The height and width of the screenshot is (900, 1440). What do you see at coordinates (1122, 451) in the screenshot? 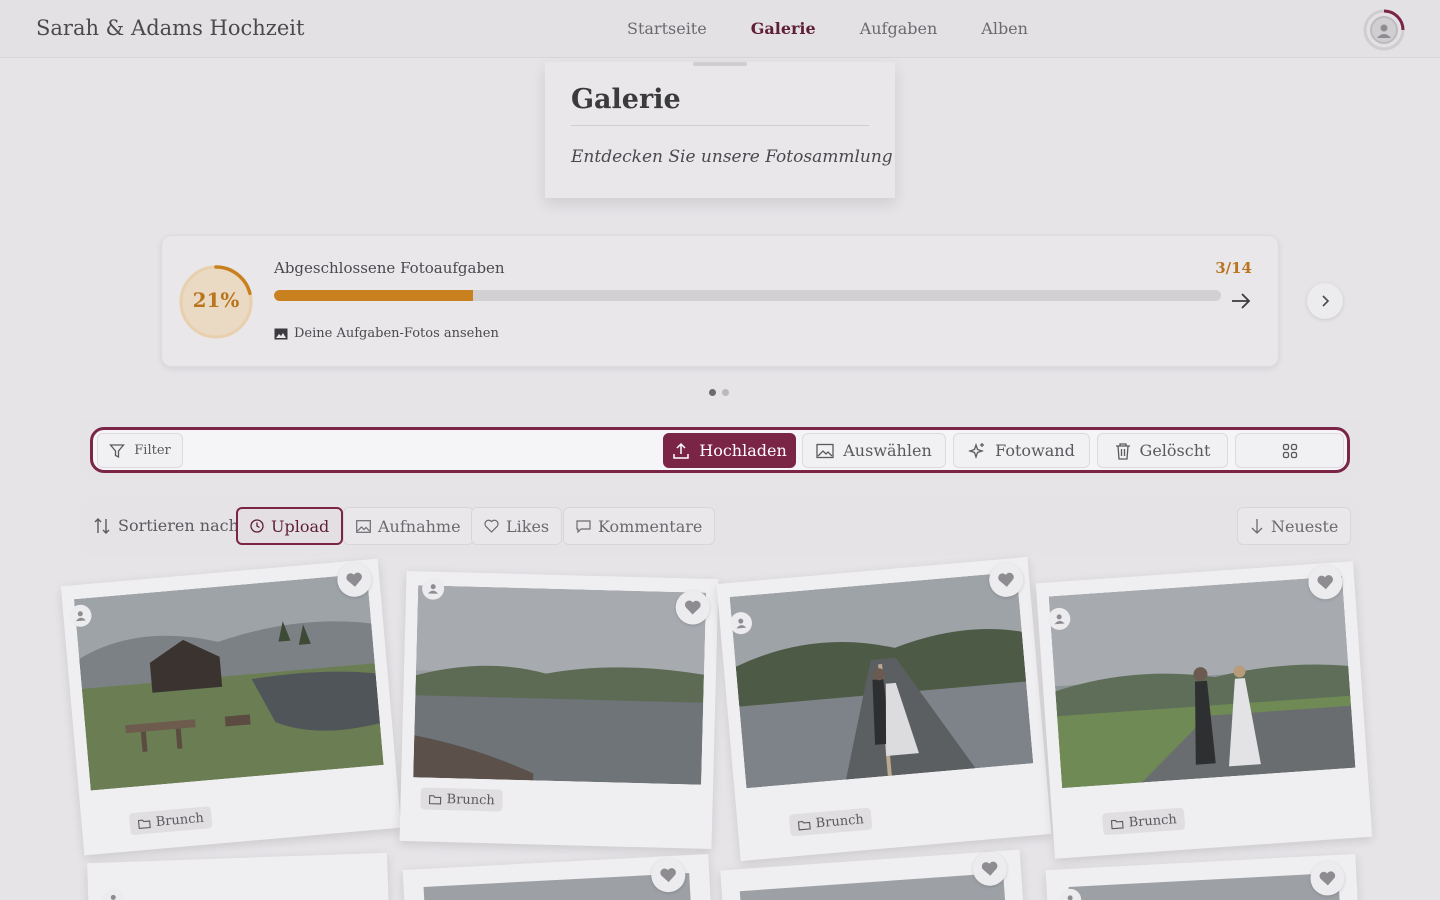
I see `trash-icon` at bounding box center [1122, 451].